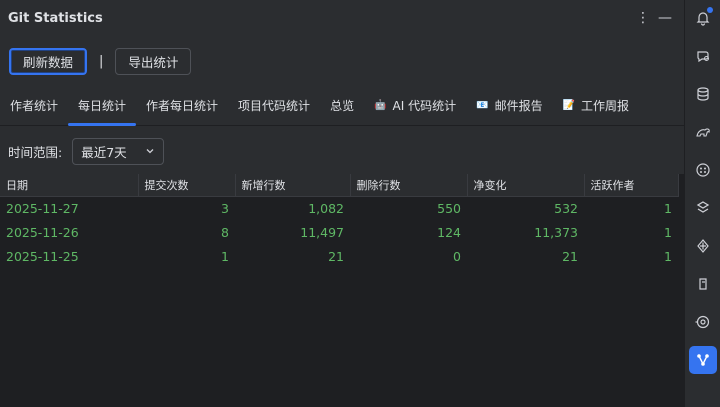  Describe the element at coordinates (42, 208) in the screenshot. I see `cell-date: 2025-11-27` at that location.